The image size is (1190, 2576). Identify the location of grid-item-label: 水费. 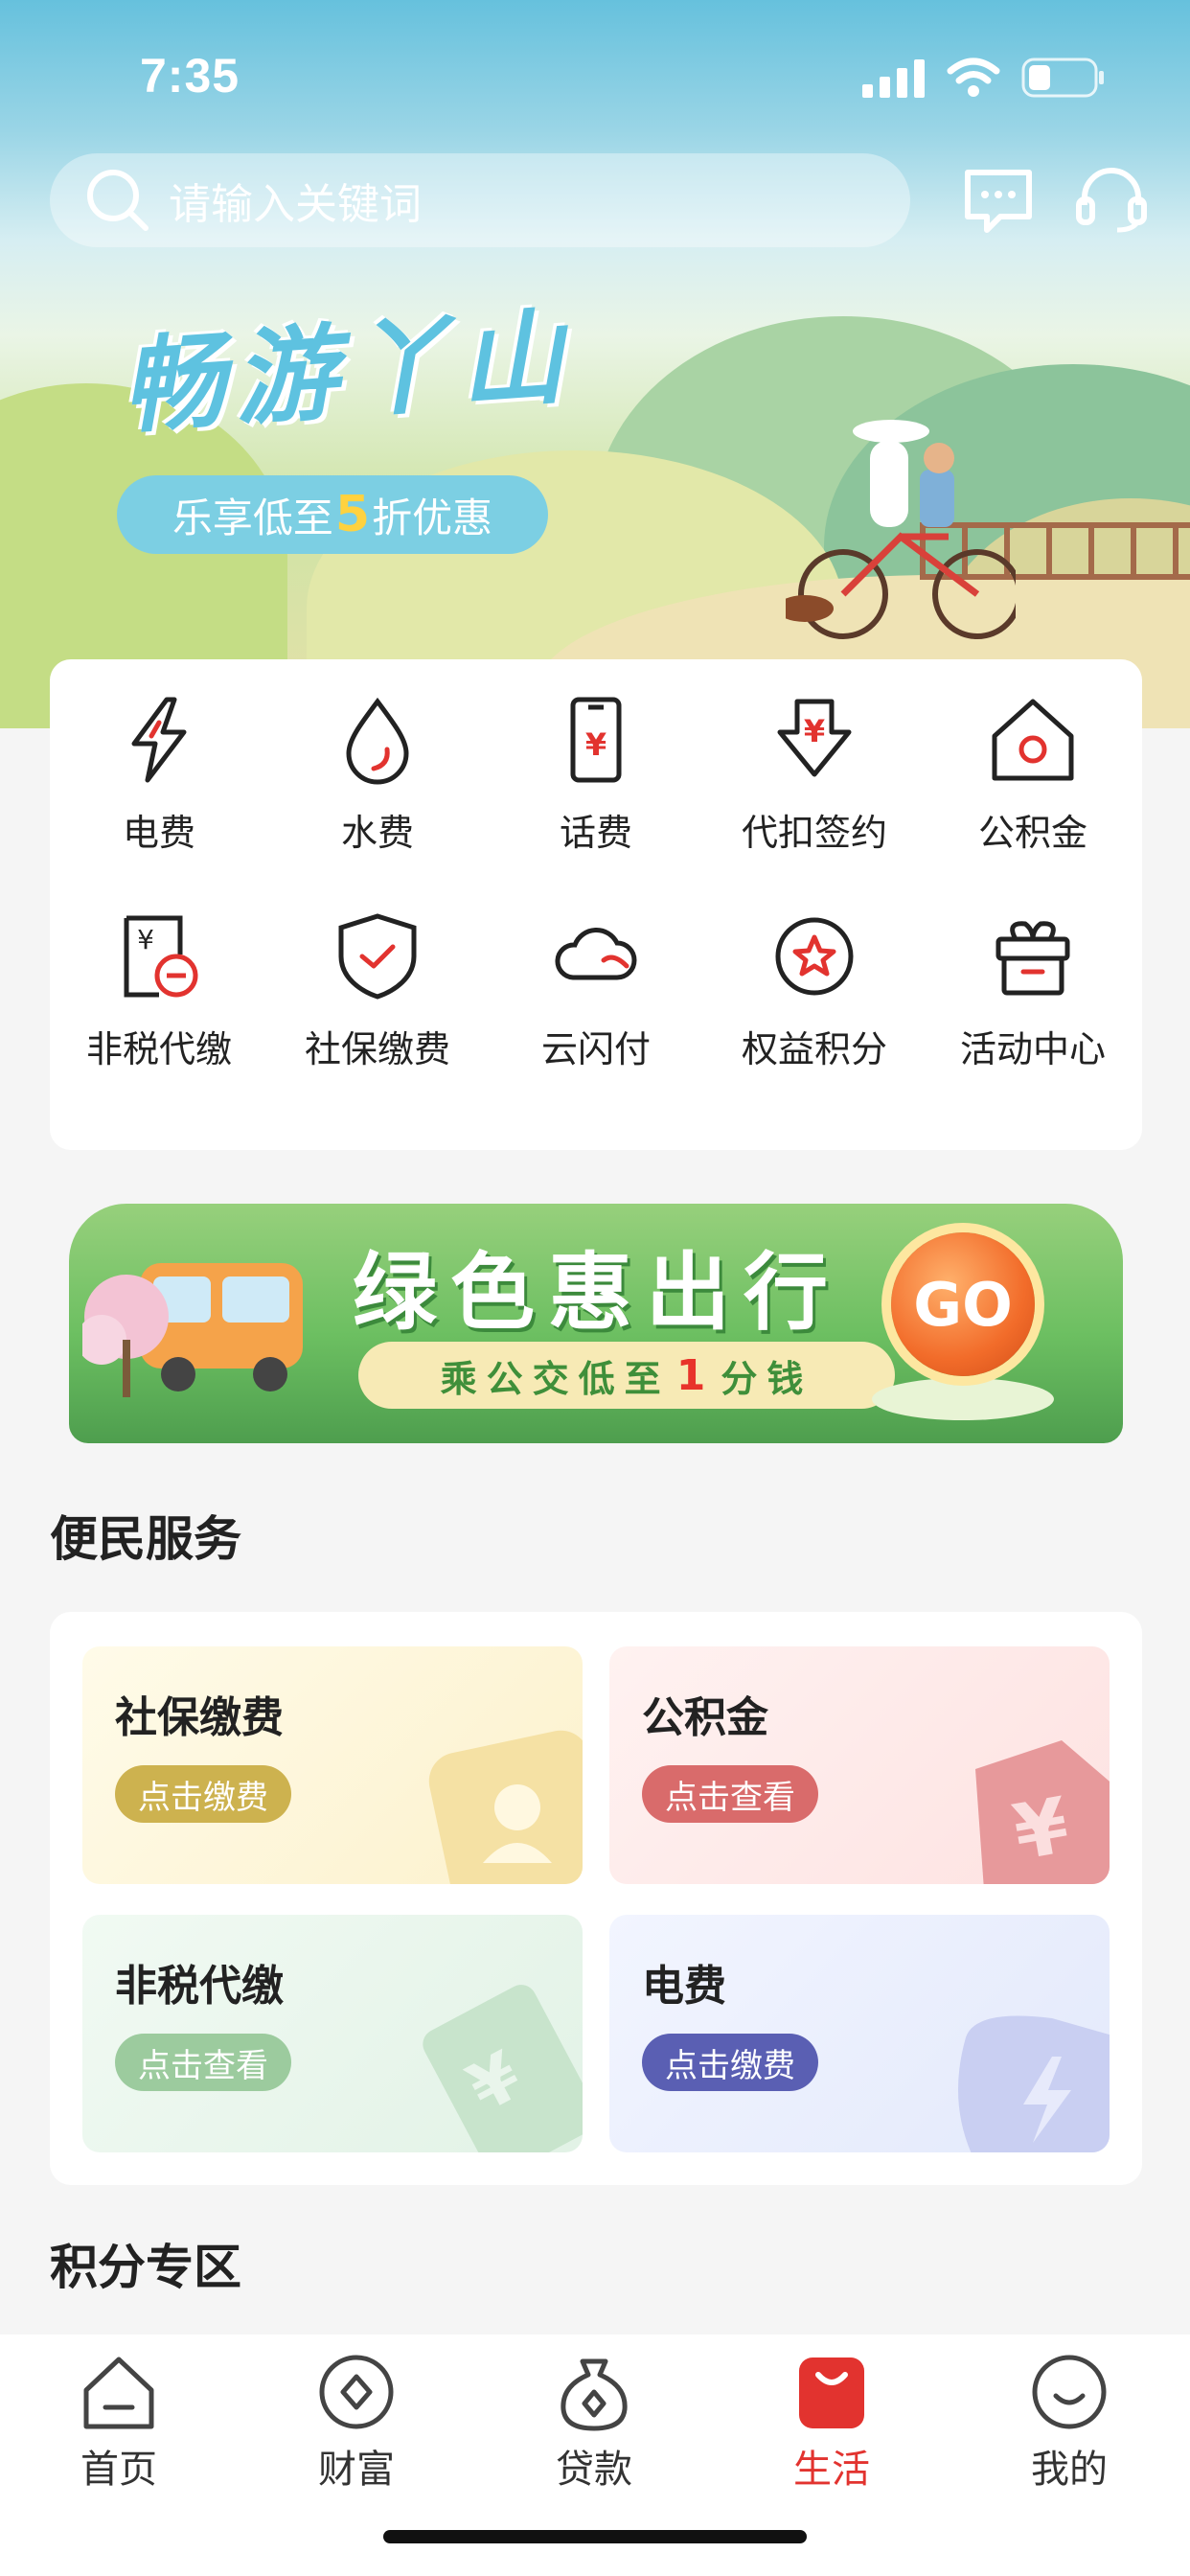
(377, 833).